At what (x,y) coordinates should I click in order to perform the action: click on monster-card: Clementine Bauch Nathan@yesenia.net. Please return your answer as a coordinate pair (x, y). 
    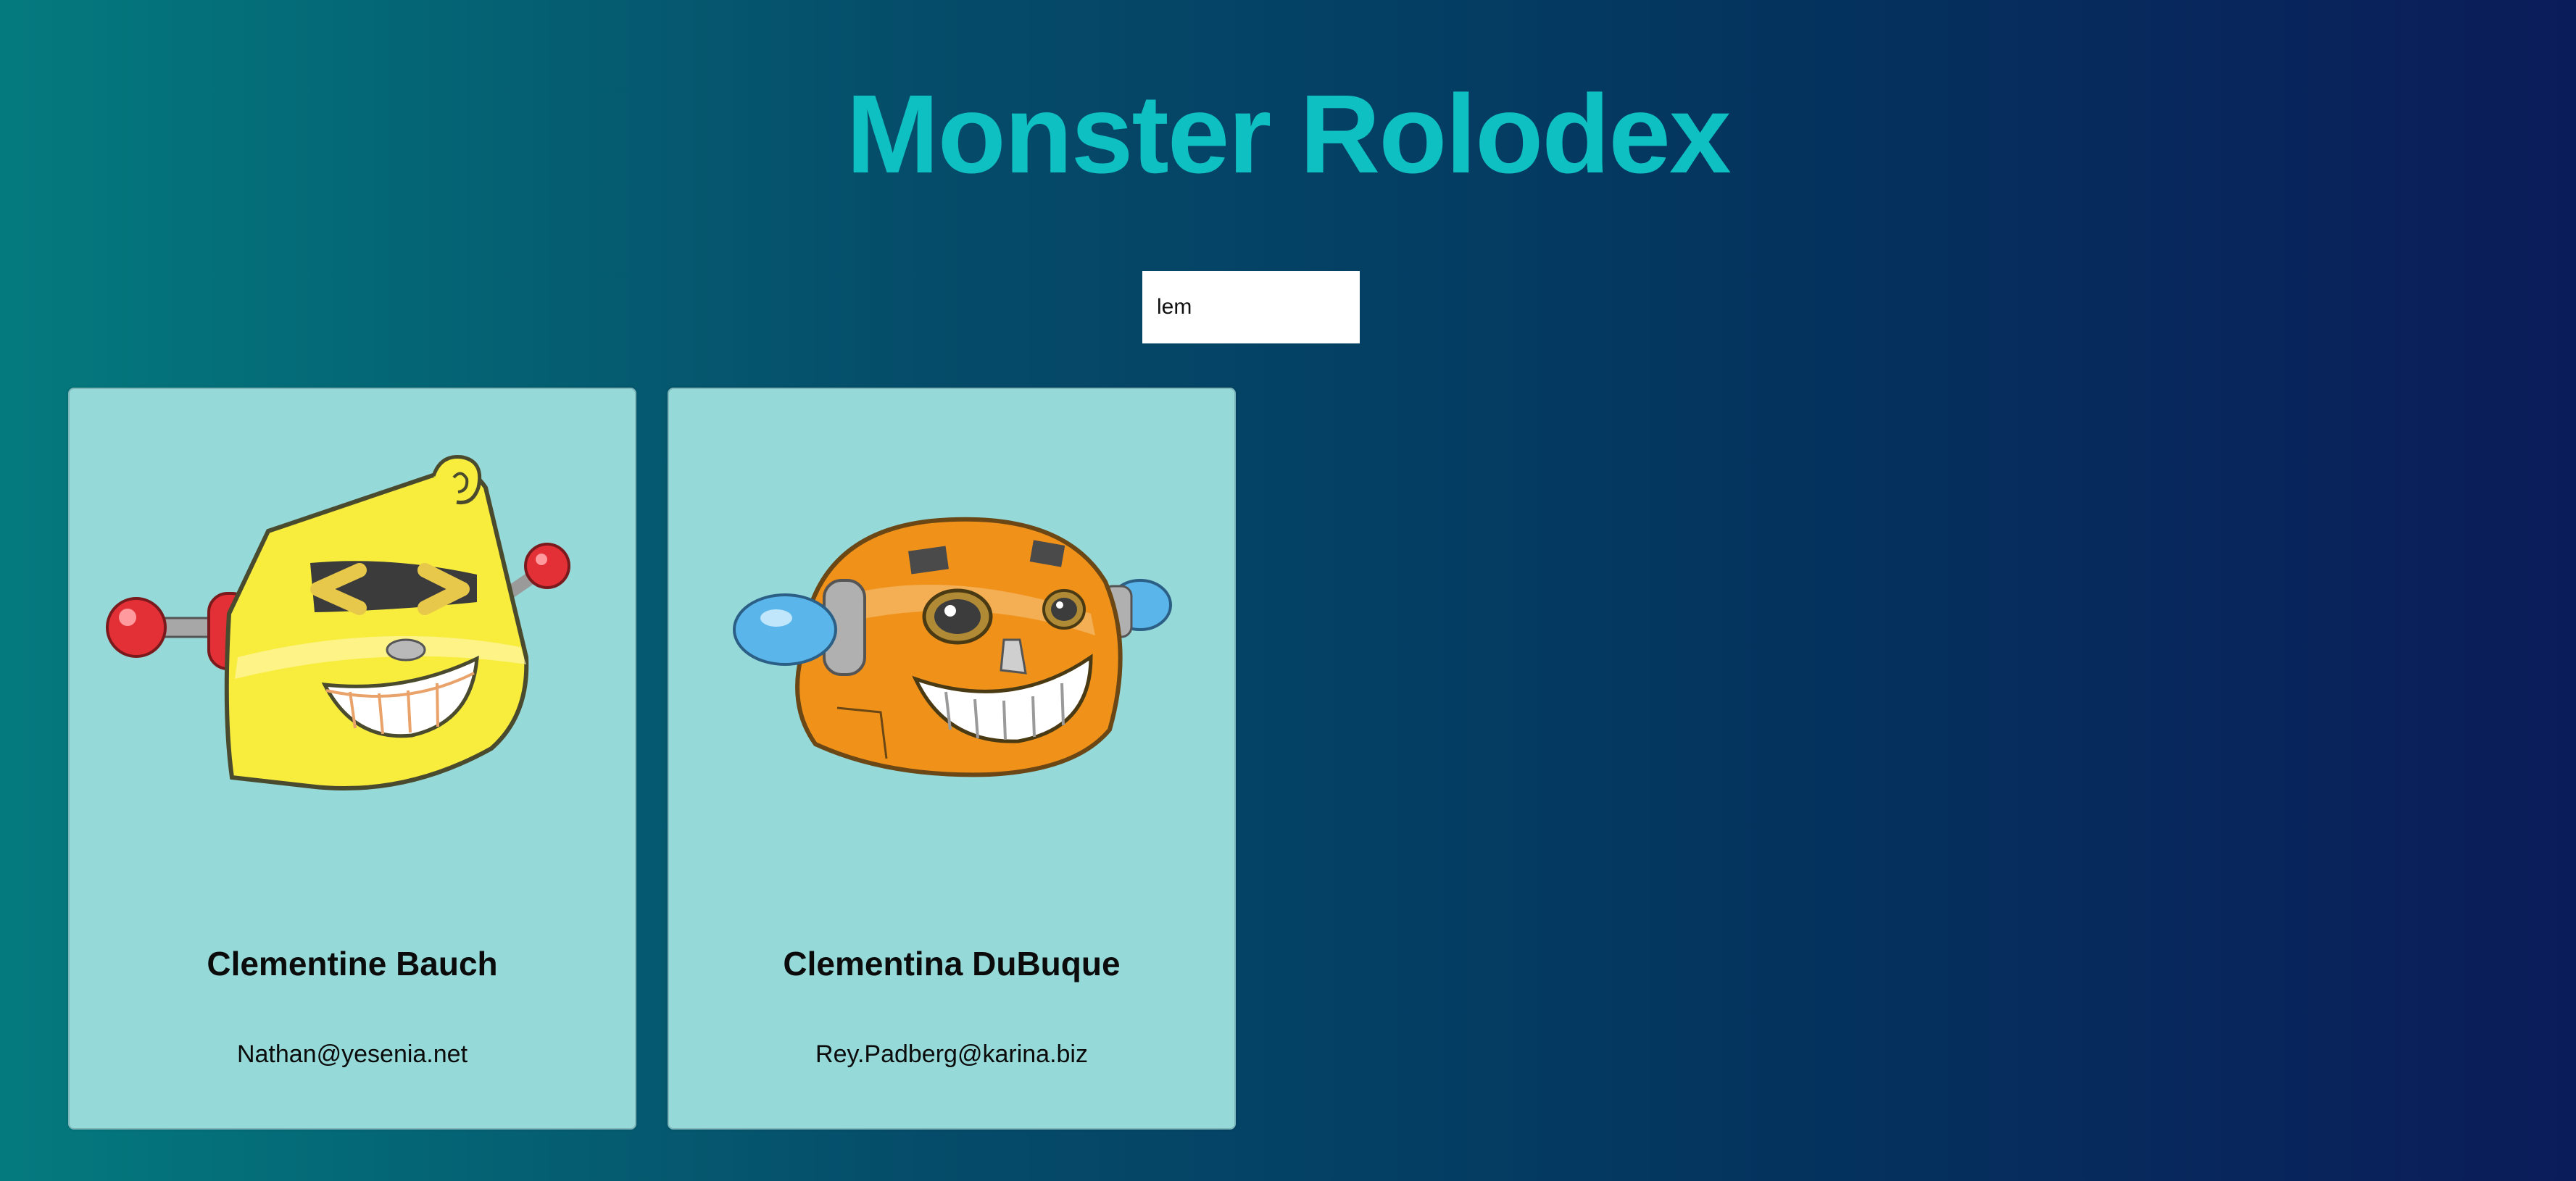
    Looking at the image, I should click on (352, 759).